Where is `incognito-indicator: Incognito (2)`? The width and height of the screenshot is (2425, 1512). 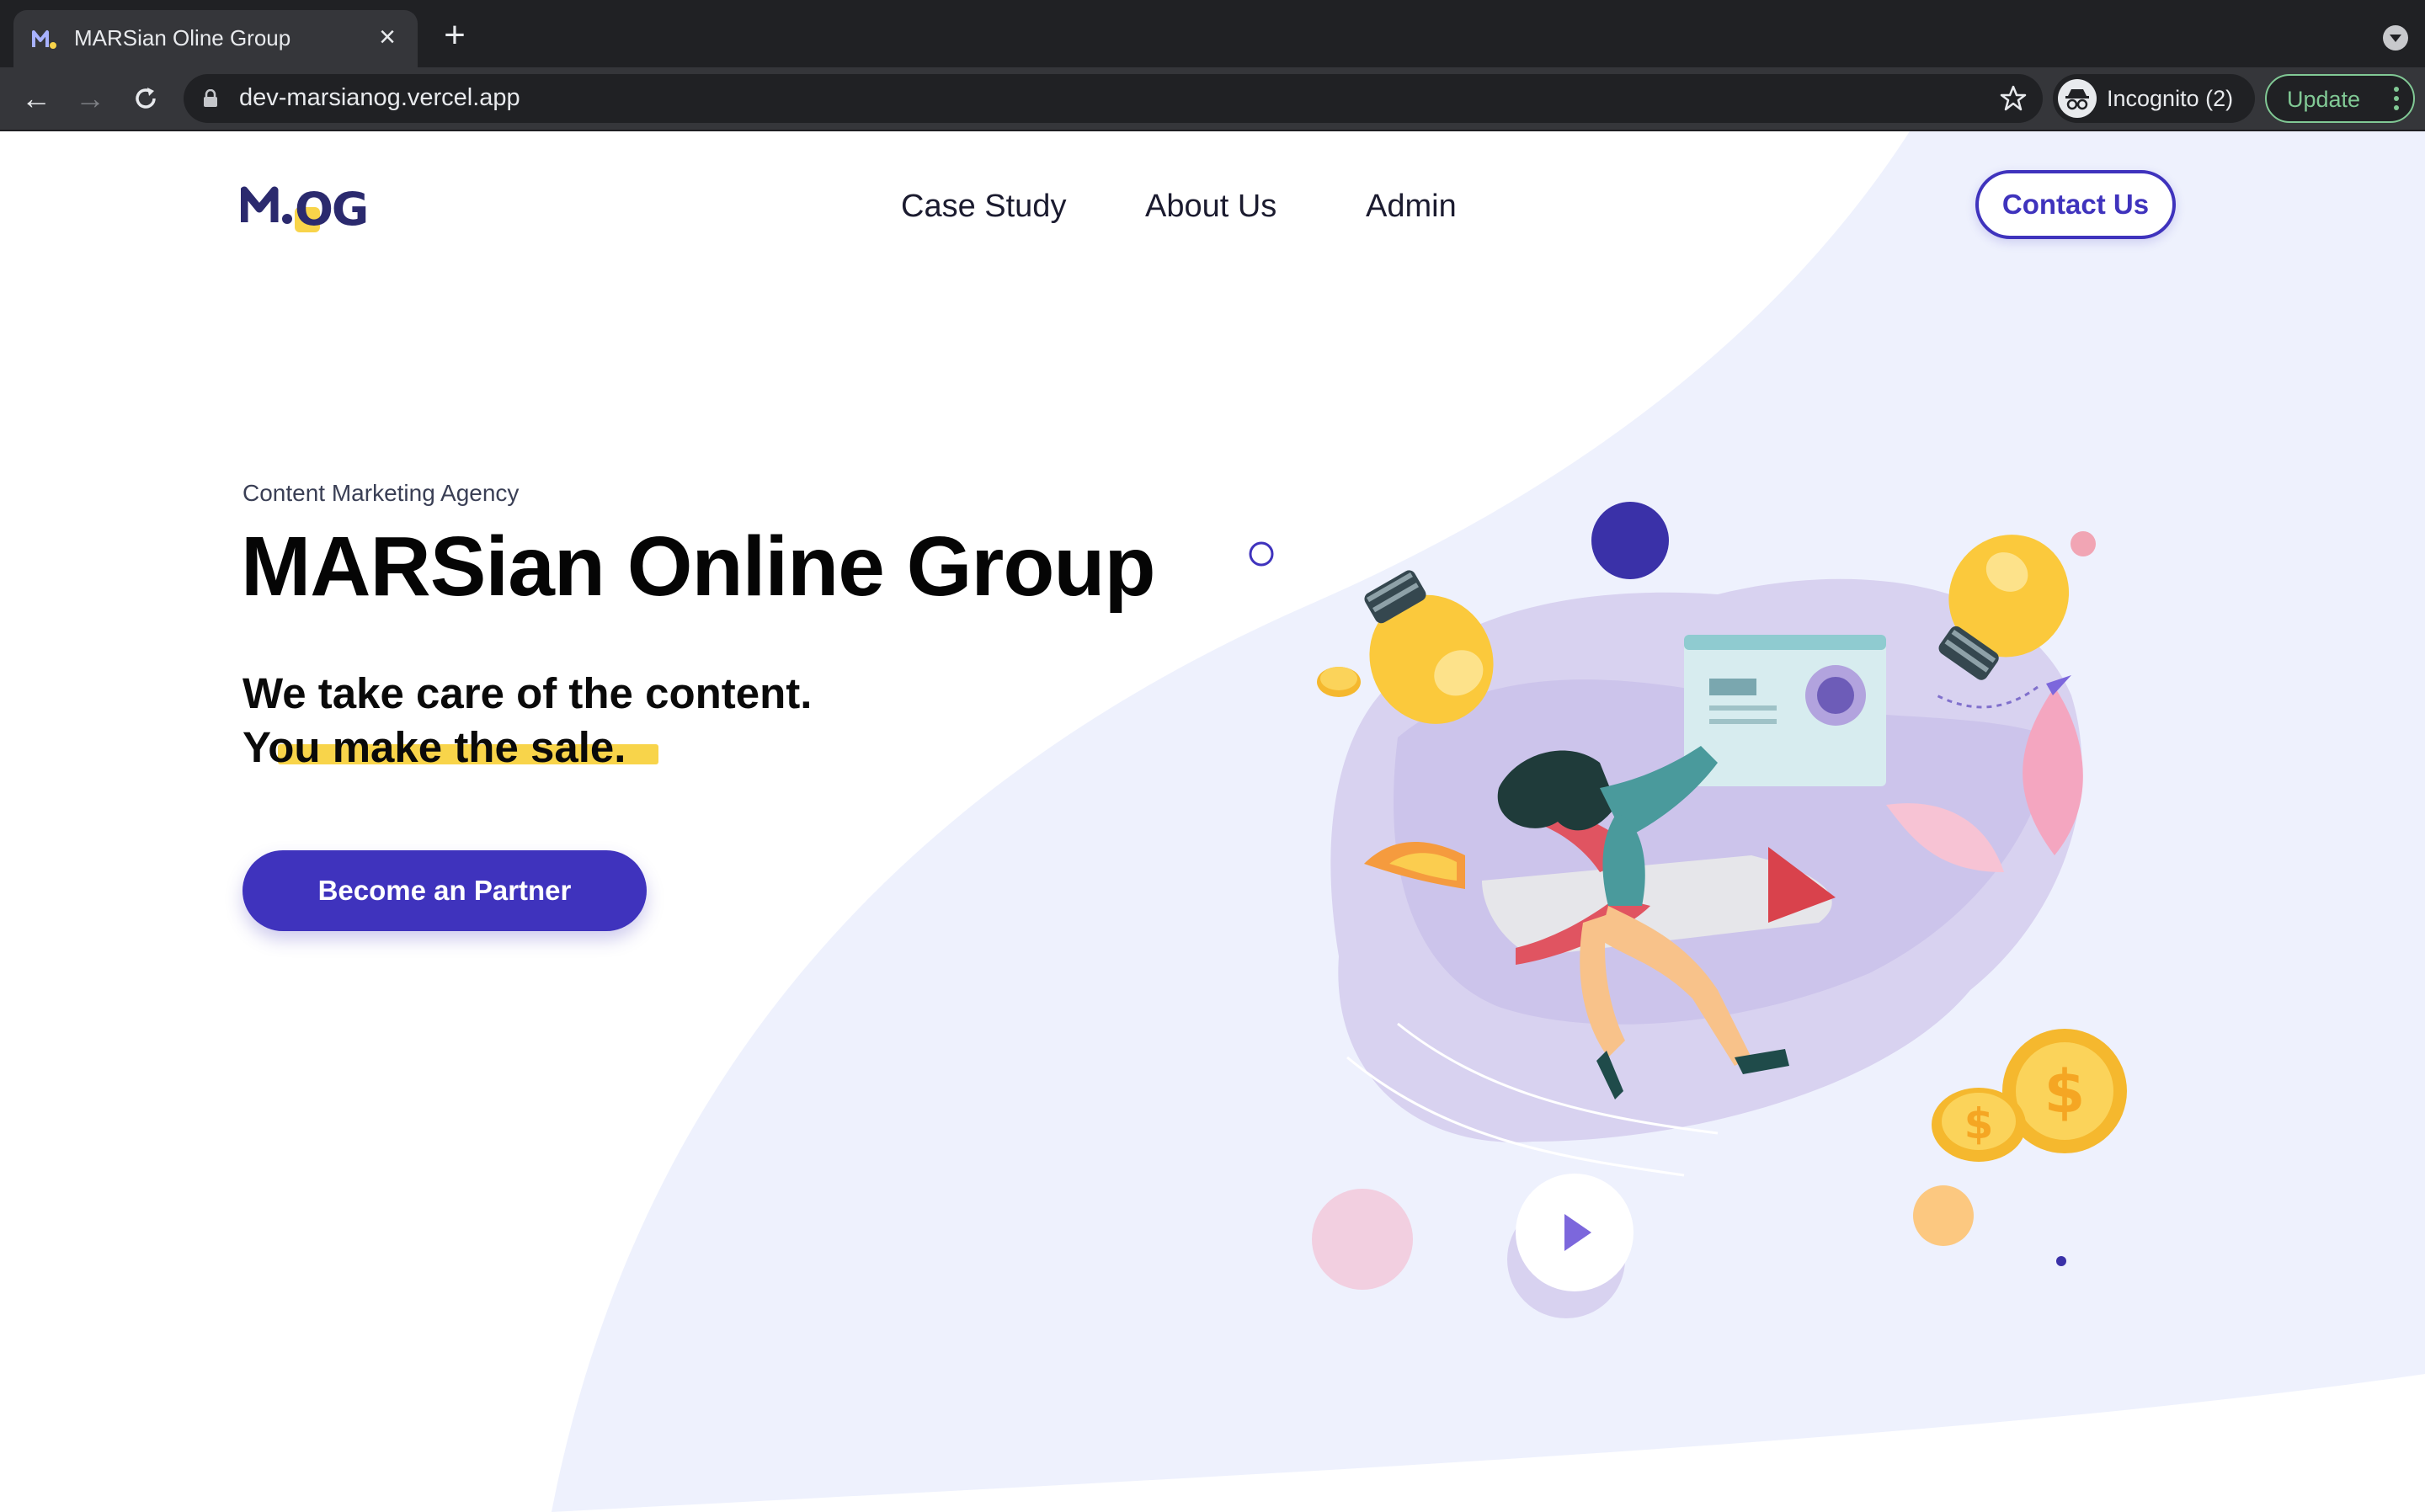 incognito-indicator: Incognito (2) is located at coordinates (2154, 99).